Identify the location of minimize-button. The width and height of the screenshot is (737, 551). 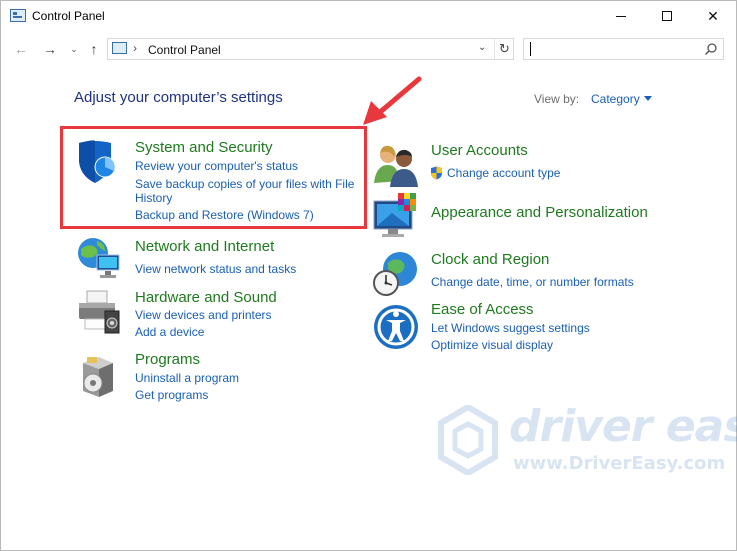
(621, 16).